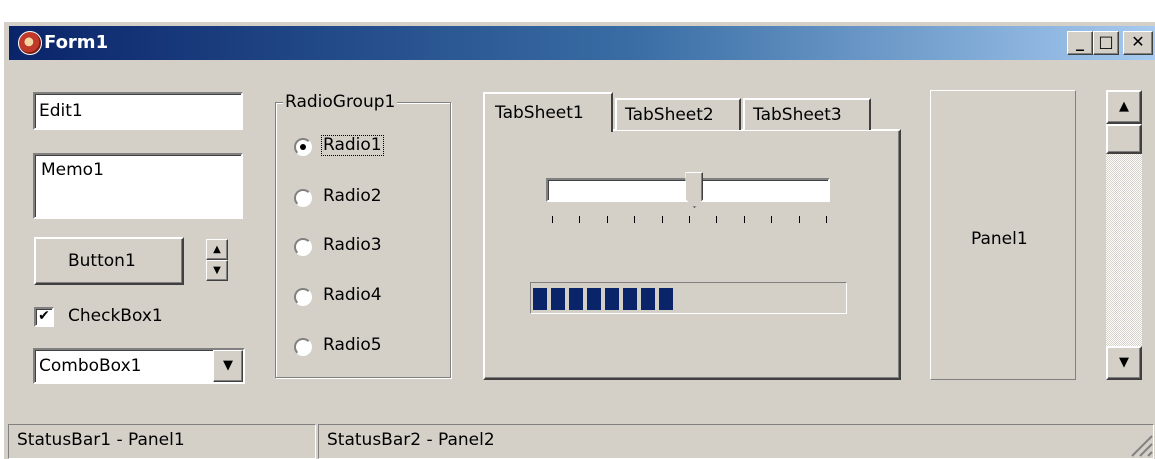 The image size is (1155, 459). I want to click on radio1-button, so click(303, 147).